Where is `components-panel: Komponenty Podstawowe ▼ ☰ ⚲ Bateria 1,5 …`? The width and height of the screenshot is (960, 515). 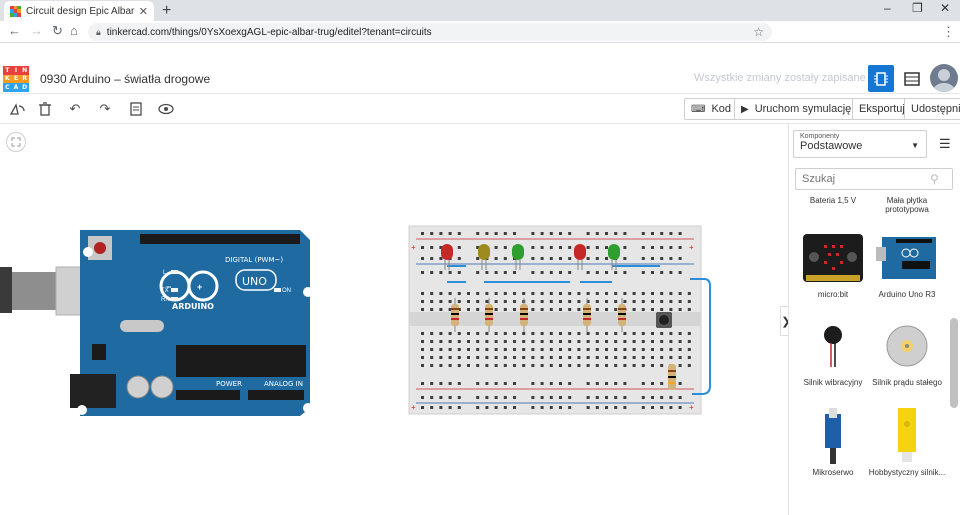
components-panel: Komponenty Podstawowe ▼ ☰ ⚲ Bateria 1,5 … is located at coordinates (874, 319).